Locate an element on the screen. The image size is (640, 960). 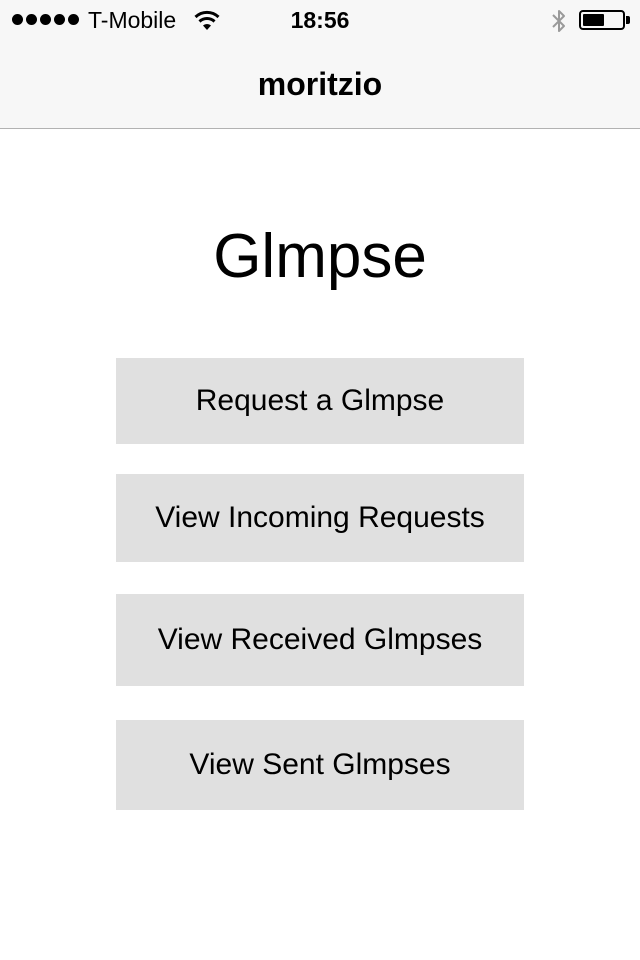
bluetooth-icon is located at coordinates (558, 21).